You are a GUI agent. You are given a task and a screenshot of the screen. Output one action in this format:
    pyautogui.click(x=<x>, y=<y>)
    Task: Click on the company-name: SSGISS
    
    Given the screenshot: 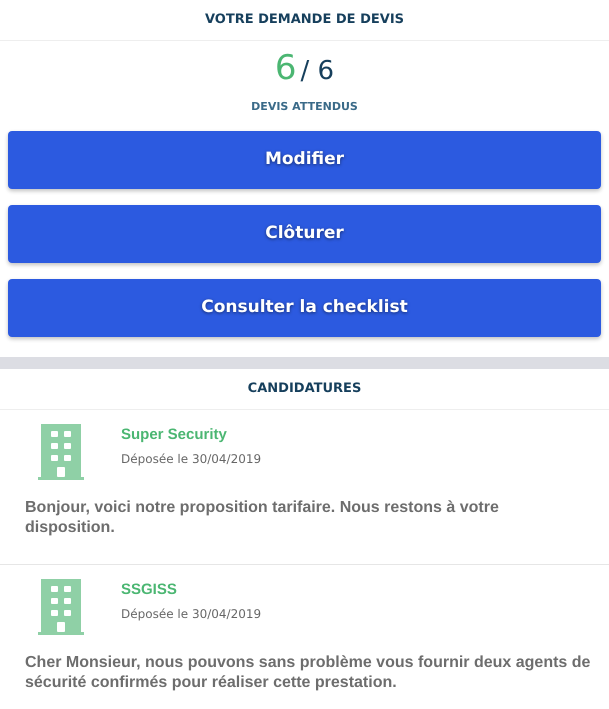 What is the action you would take?
    pyautogui.click(x=149, y=590)
    